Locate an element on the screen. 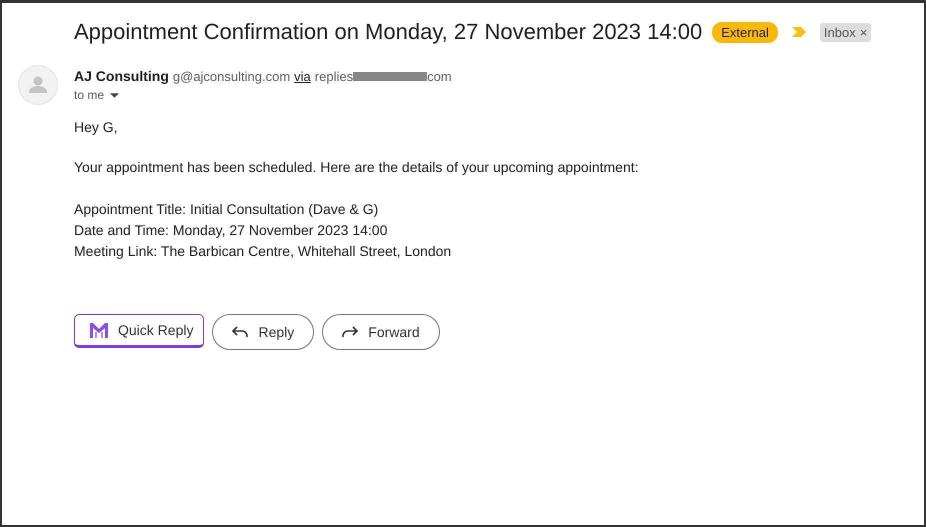 This screenshot has width=926, height=527. recipient-dropdown: to me is located at coordinates (97, 95).